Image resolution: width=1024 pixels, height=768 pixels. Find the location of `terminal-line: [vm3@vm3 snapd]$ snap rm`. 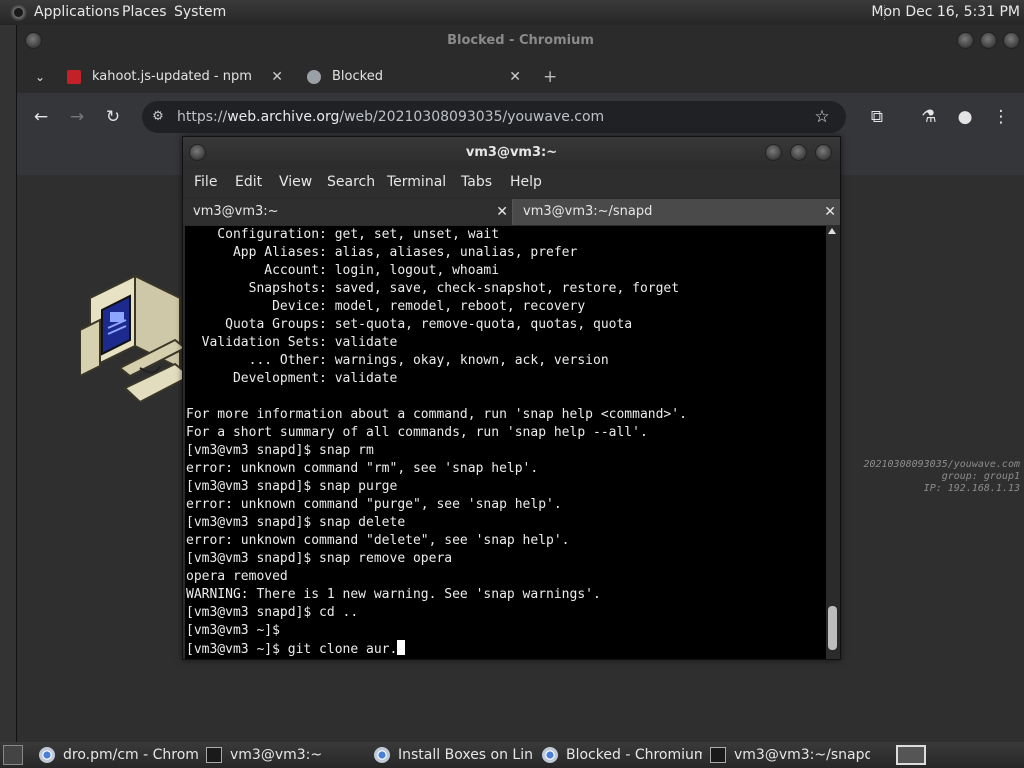

terminal-line: [vm3@vm3 snapd]$ snap rm is located at coordinates (280, 450).